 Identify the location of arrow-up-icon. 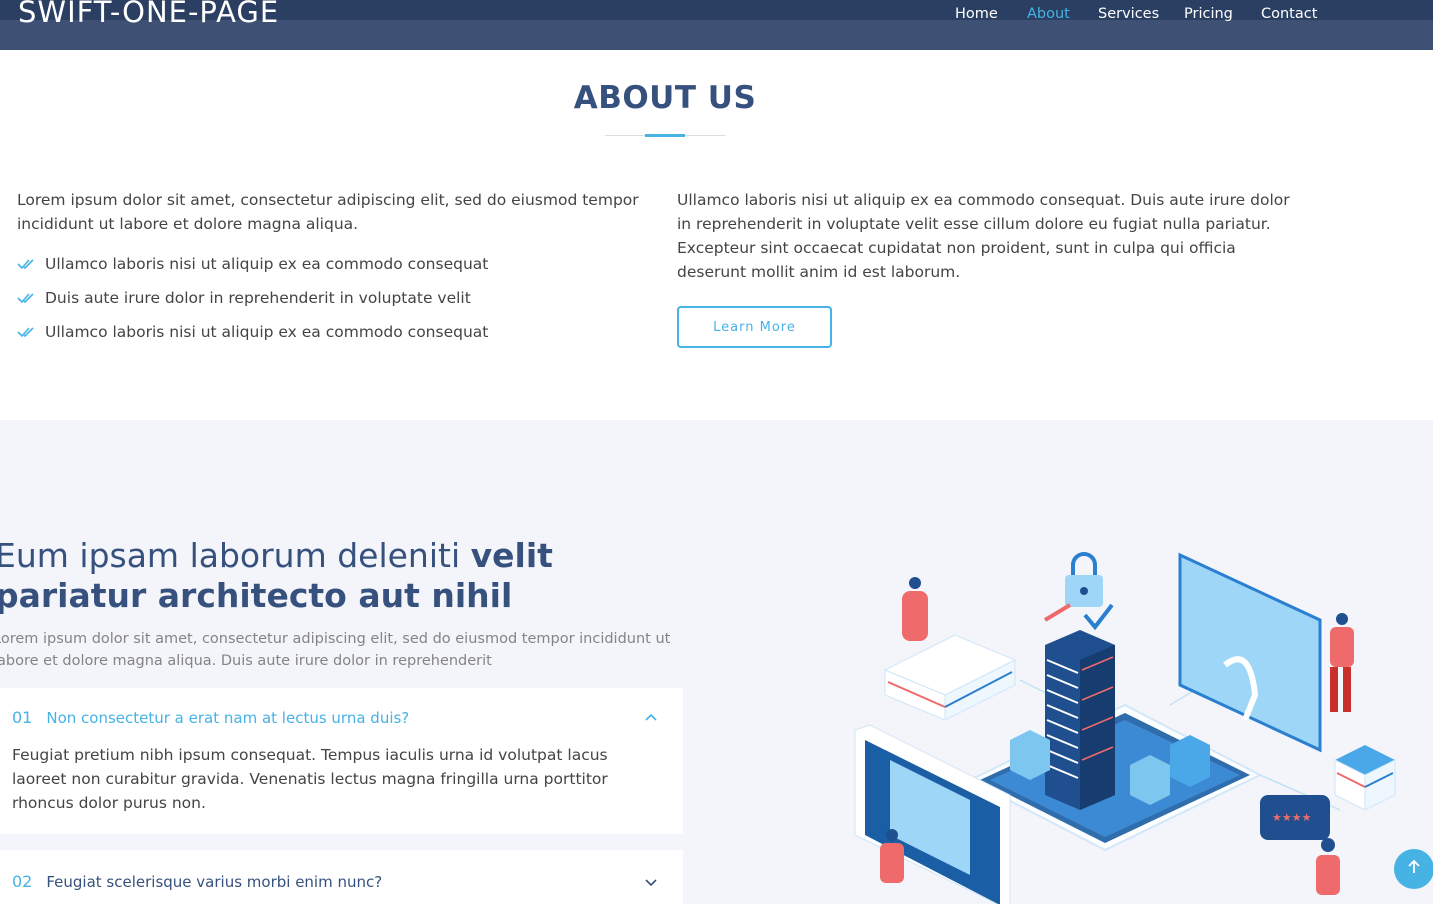
(1414, 869).